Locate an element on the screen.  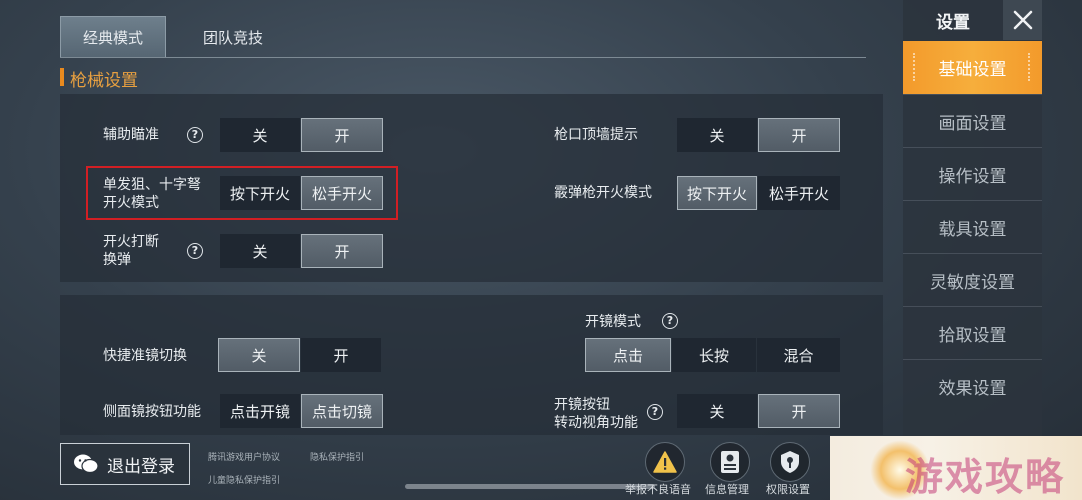
quick-scope-off-button: 关 is located at coordinates (259, 355).